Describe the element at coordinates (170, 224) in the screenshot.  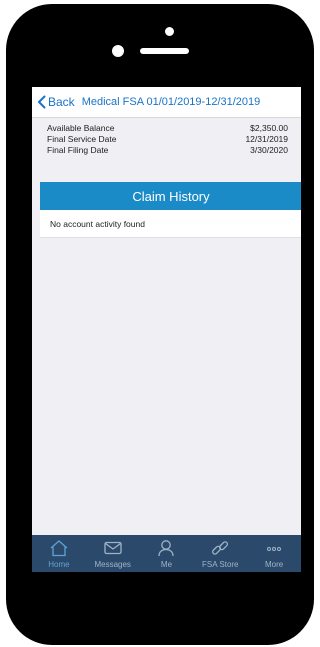
I see `claim-history-empty-message: No account activity found` at that location.